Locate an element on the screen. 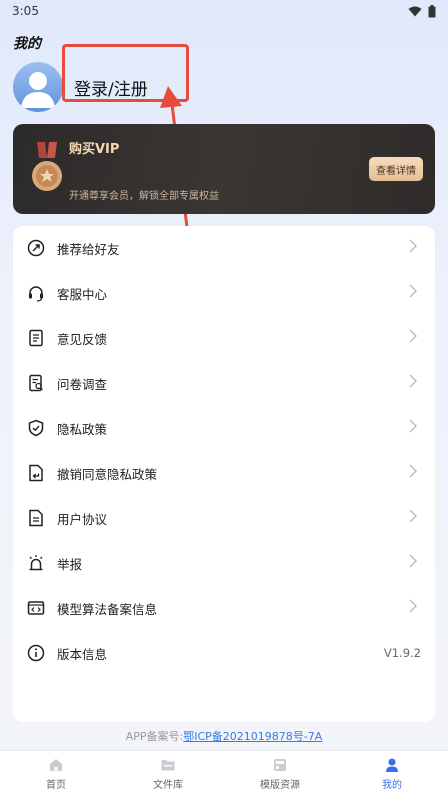 The height and width of the screenshot is (797, 448). bottom-tab-bar: 首页 文件库 模版资源 我的 is located at coordinates (224, 773).